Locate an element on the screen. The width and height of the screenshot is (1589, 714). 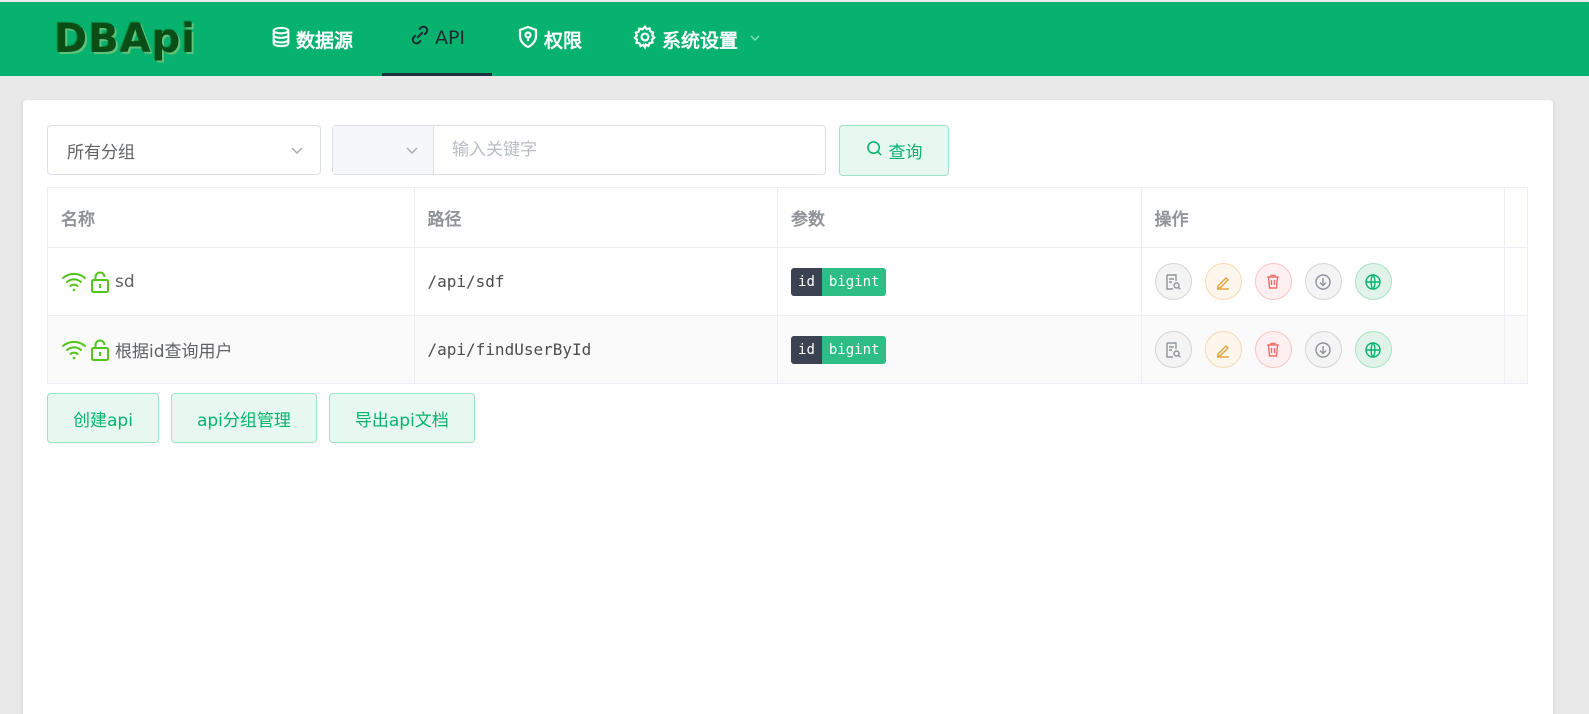
nav-datasource: 数据源 is located at coordinates (311, 39).